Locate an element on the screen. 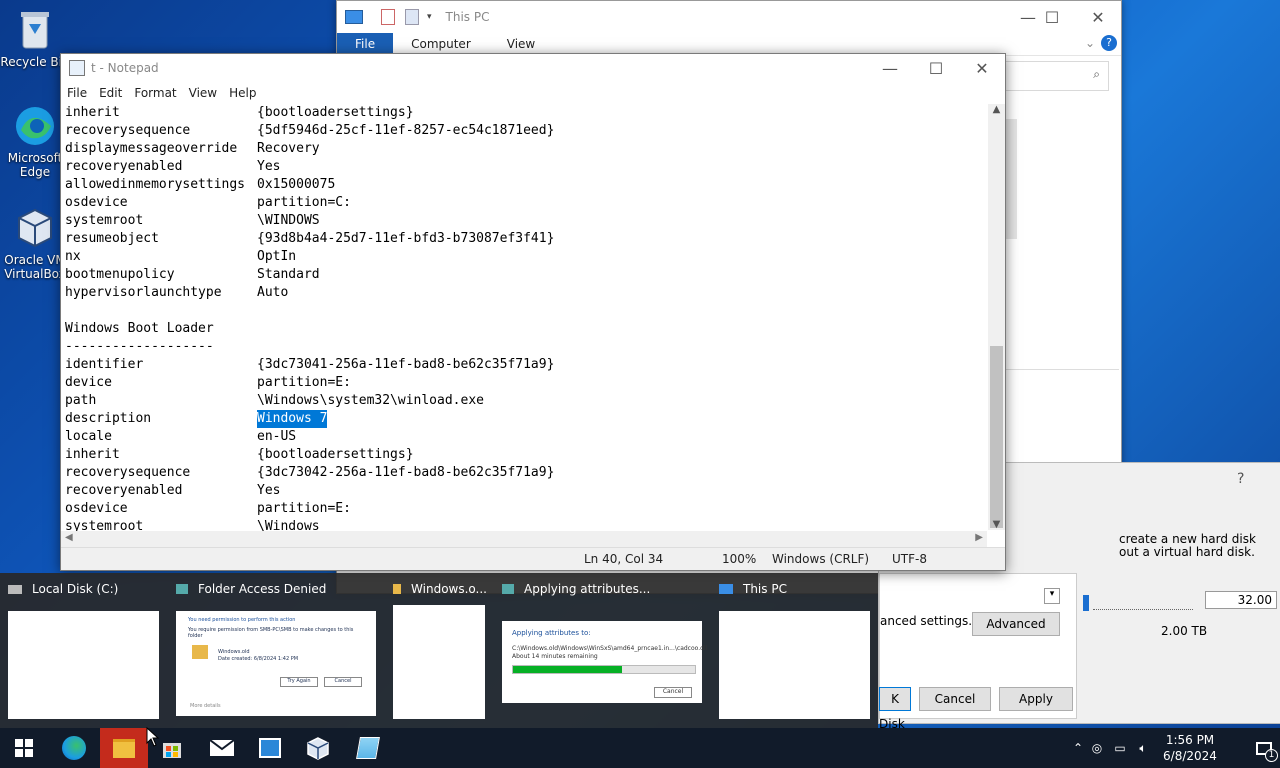 This screenshot has height=768, width=1280. setting-key: nx is located at coordinates (73, 256).